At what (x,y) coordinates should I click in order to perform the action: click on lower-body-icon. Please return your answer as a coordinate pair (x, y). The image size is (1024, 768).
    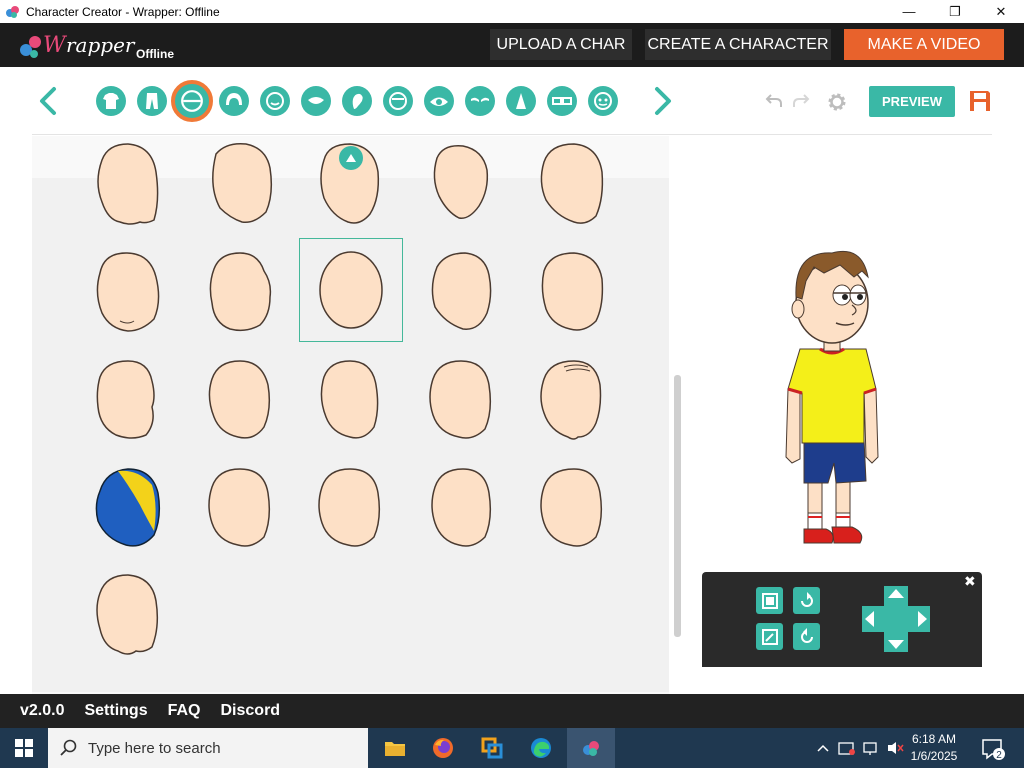
    Looking at the image, I should click on (152, 101).